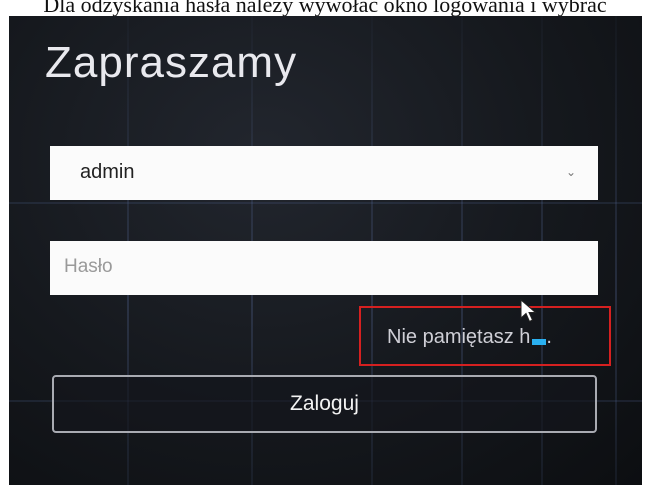 Image resolution: width=650 pixels, height=493 pixels. Describe the element at coordinates (549, 337) in the screenshot. I see `forgot-password-tail: .` at that location.